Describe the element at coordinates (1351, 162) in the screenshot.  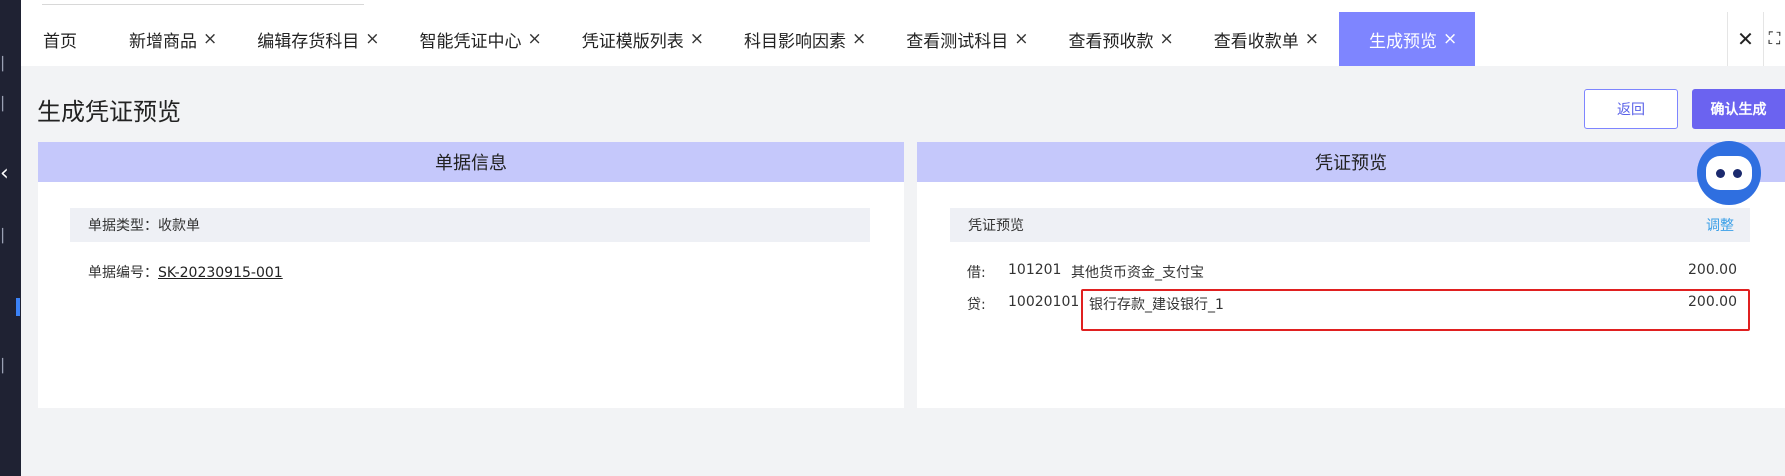
I see `voucher-preview-header: 凭证预览` at that location.